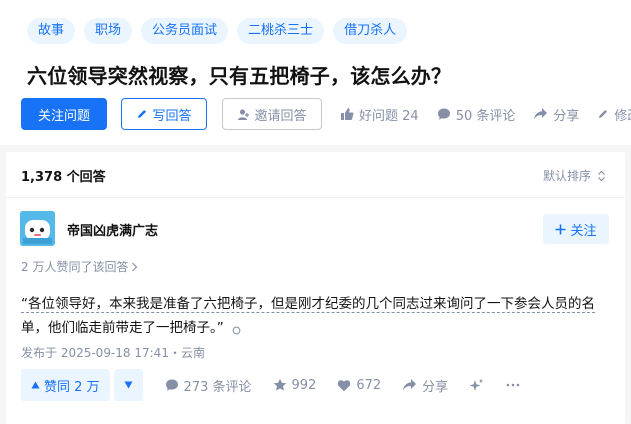 Image resolution: width=631 pixels, height=424 pixels. Describe the element at coordinates (112, 229) in the screenshot. I see `author-name: 帝国凶虎满广志` at that location.